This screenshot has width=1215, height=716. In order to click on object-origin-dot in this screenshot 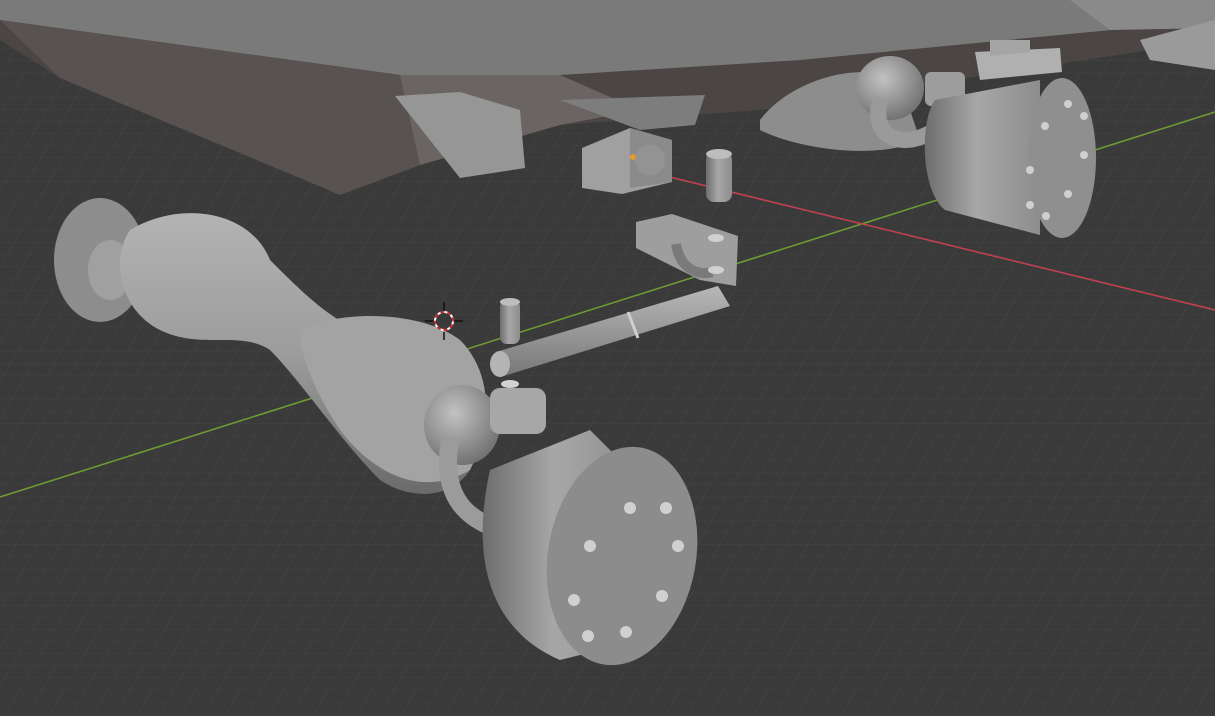, I will do `click(633, 157)`.